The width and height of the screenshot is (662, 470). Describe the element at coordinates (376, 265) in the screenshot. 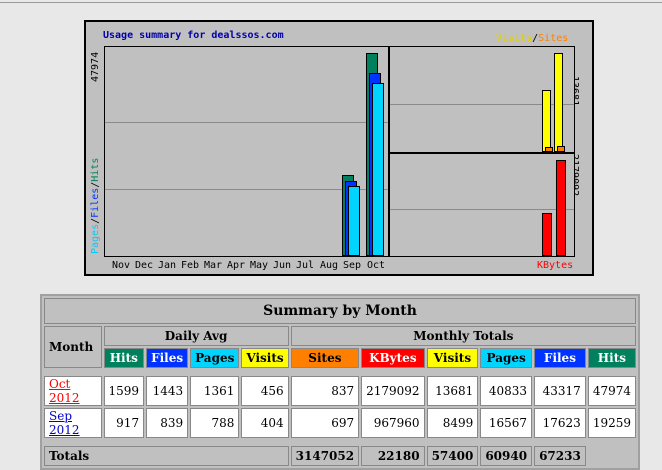

I see `month-label-oct: Oct` at that location.